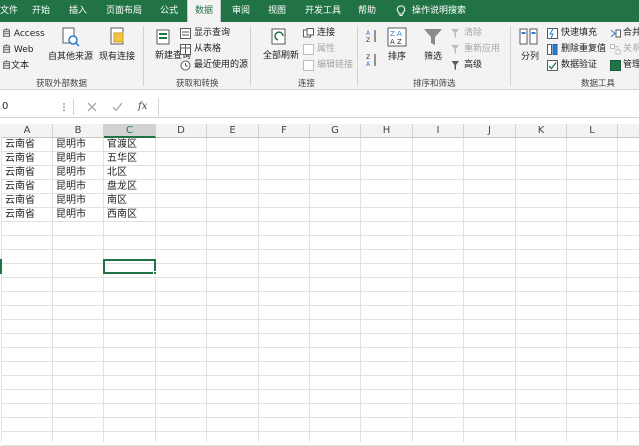  Describe the element at coordinates (631, 33) in the screenshot. I see `consolidate-button: 合并` at that location.